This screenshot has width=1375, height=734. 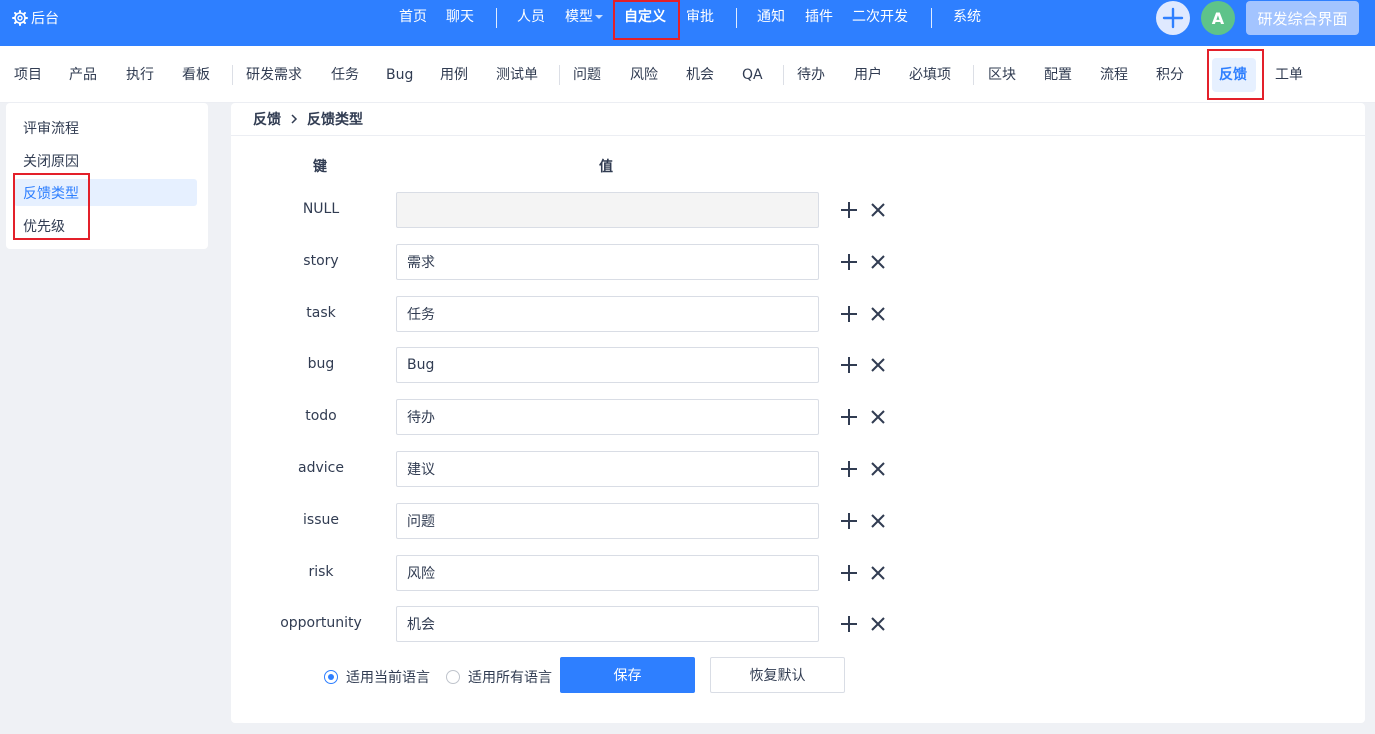 I want to click on tab-project: 项目, so click(x=28, y=75).